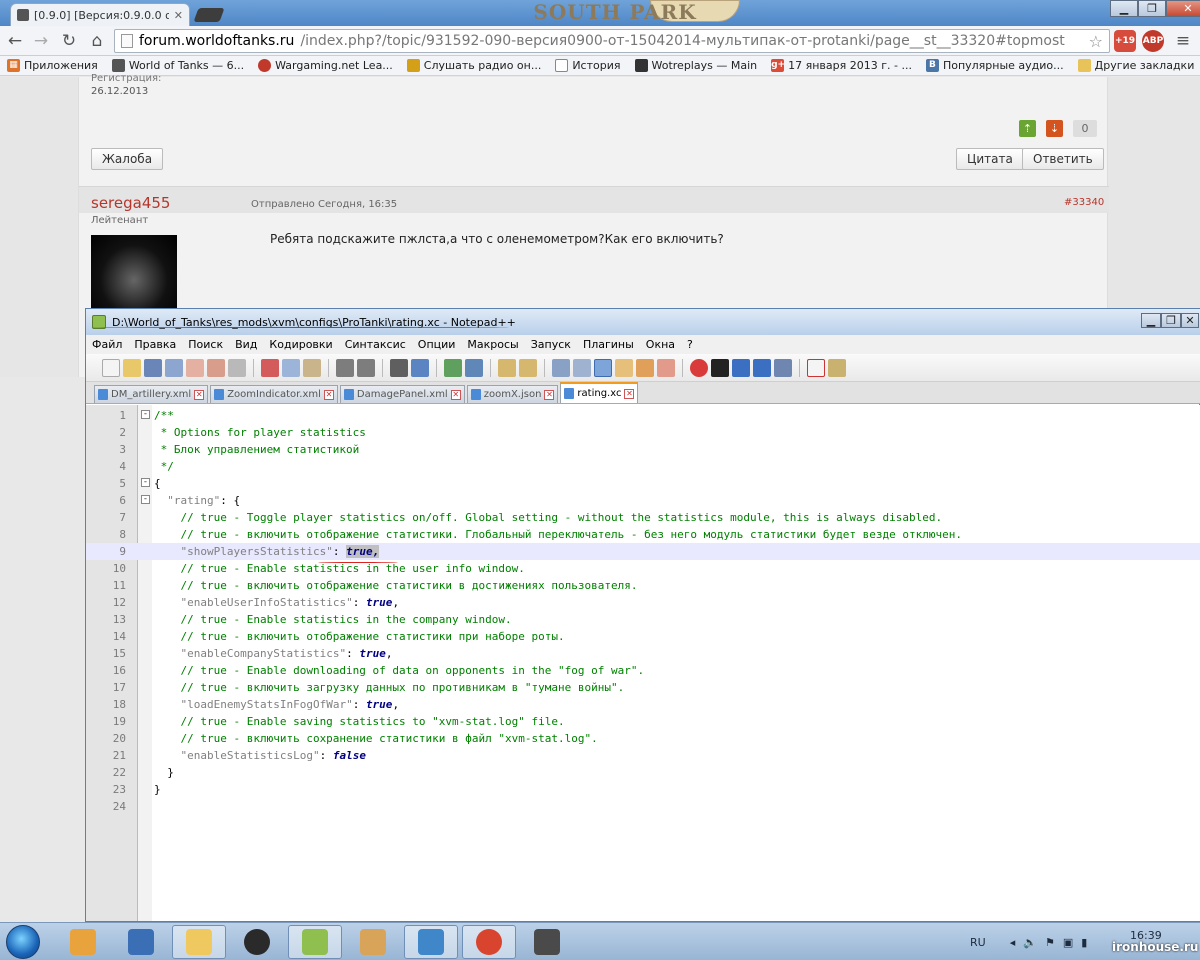  I want to click on menu-options: Опции, so click(437, 344).